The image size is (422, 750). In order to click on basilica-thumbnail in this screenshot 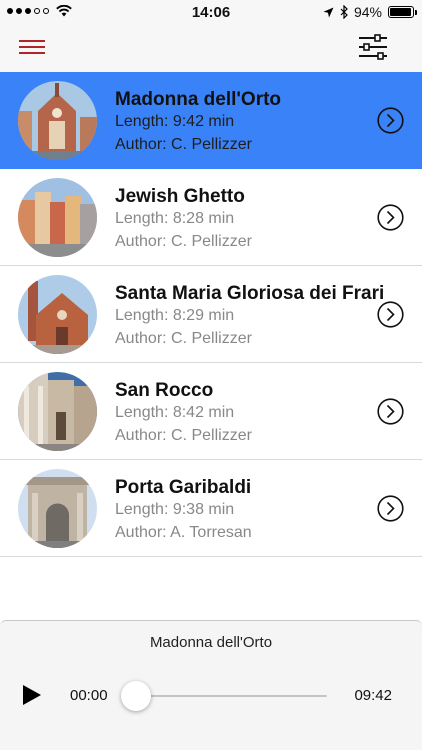, I will do `click(57, 314)`.